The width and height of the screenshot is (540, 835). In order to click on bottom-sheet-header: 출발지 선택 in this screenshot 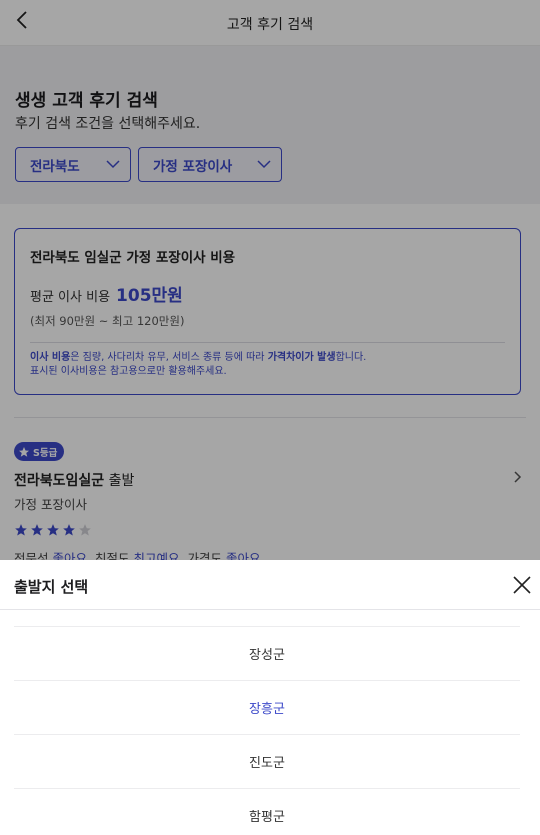, I will do `click(270, 585)`.